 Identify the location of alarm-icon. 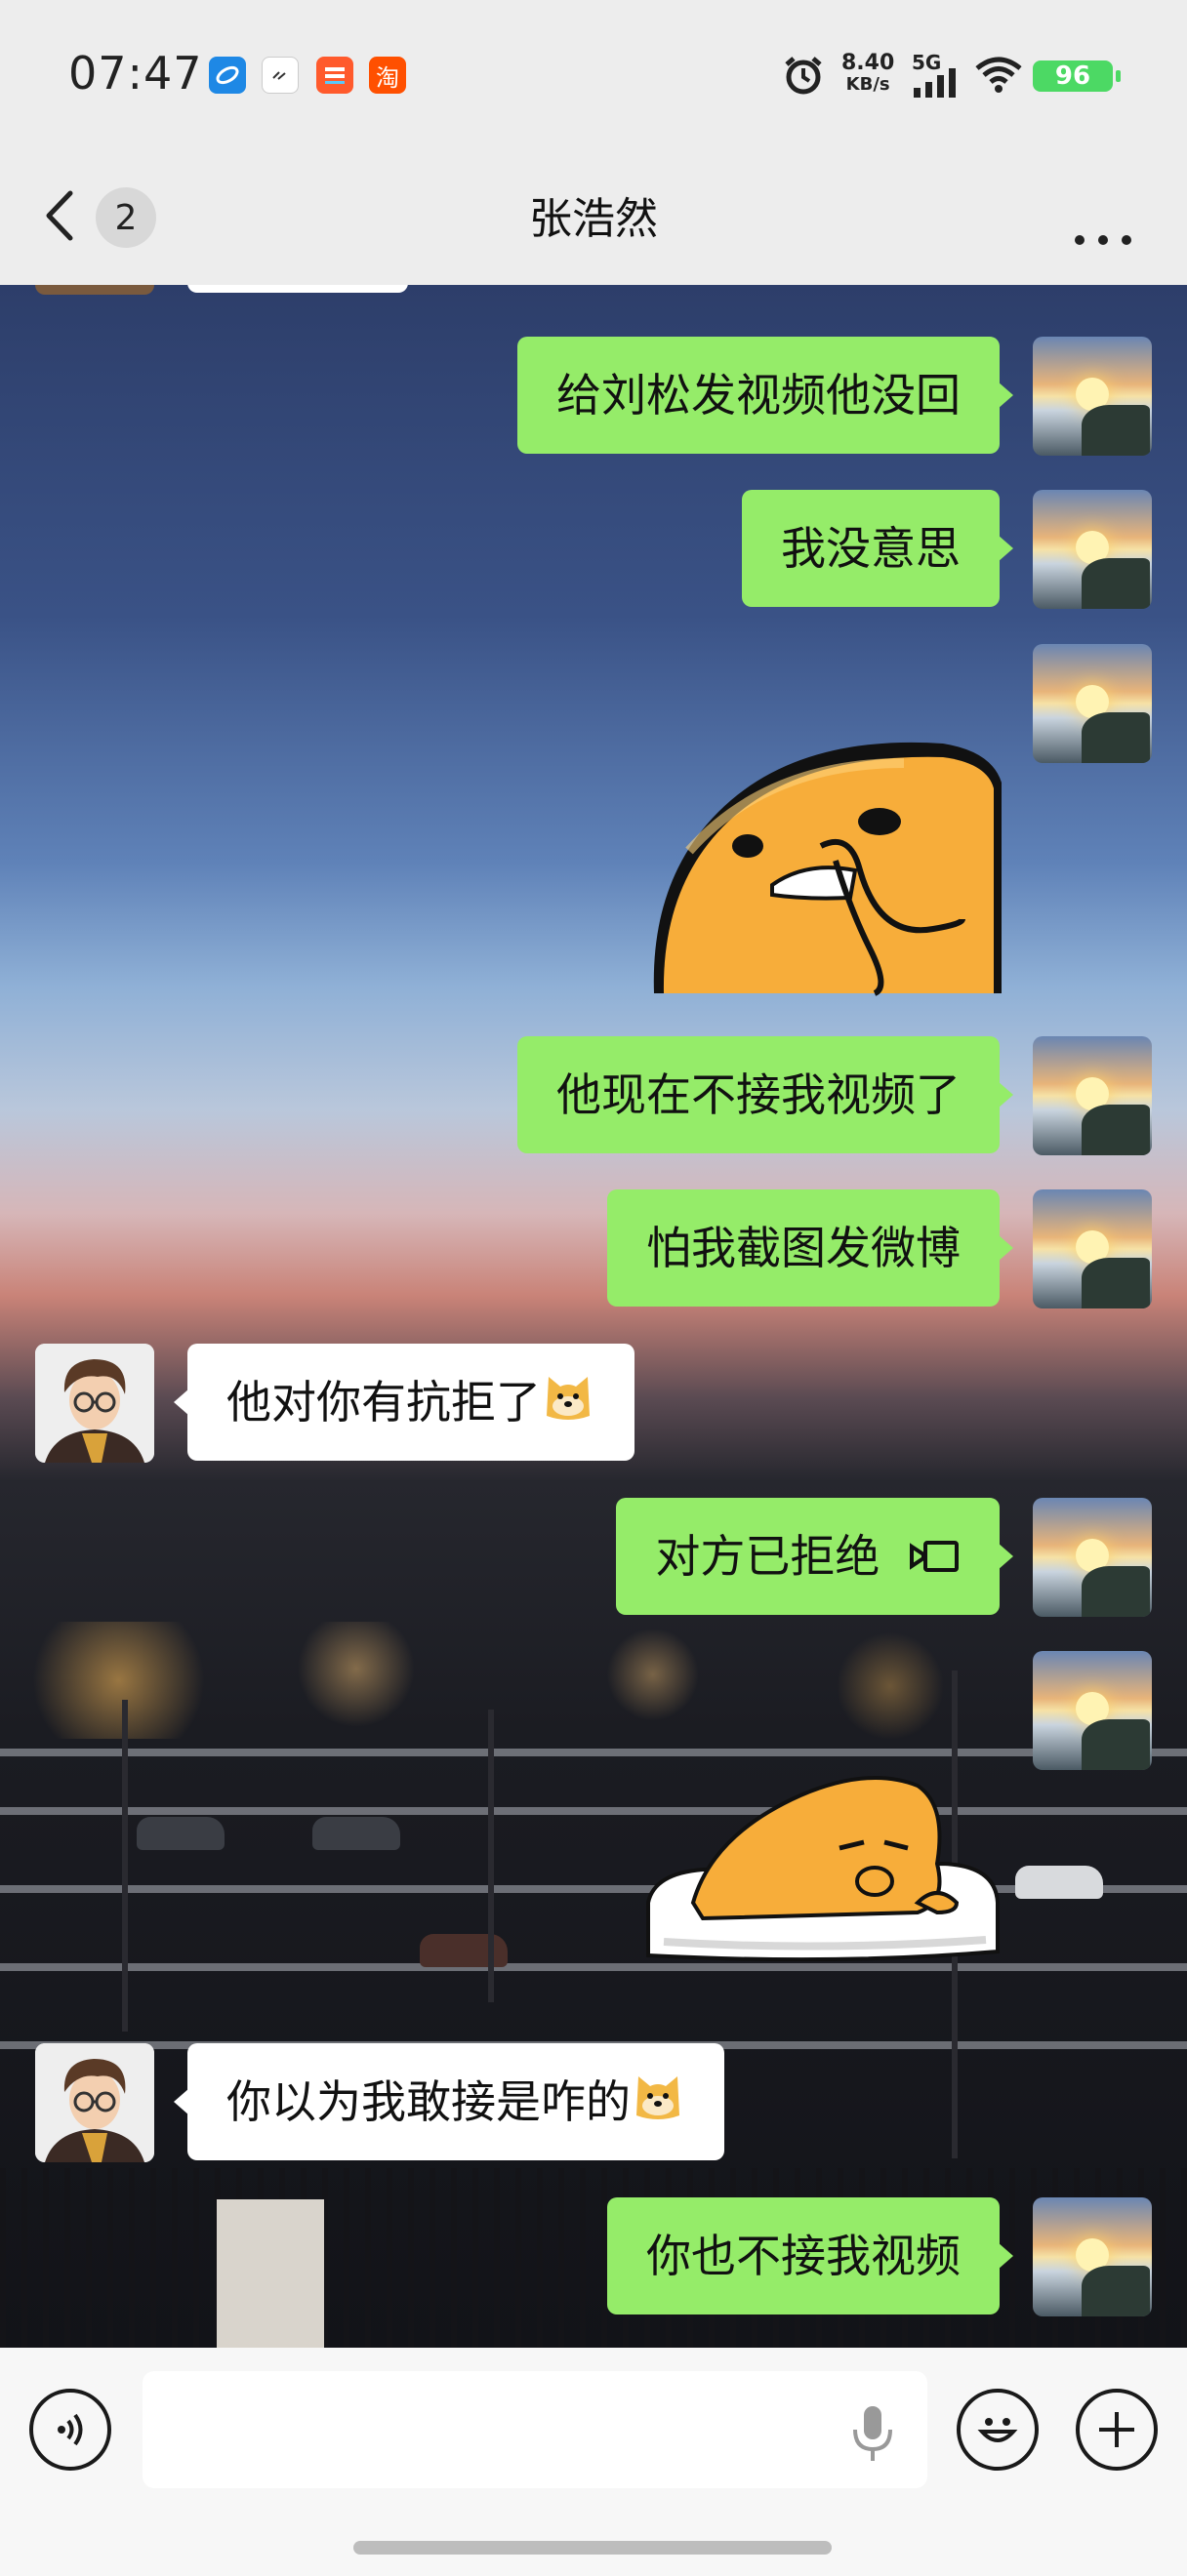
(803, 77).